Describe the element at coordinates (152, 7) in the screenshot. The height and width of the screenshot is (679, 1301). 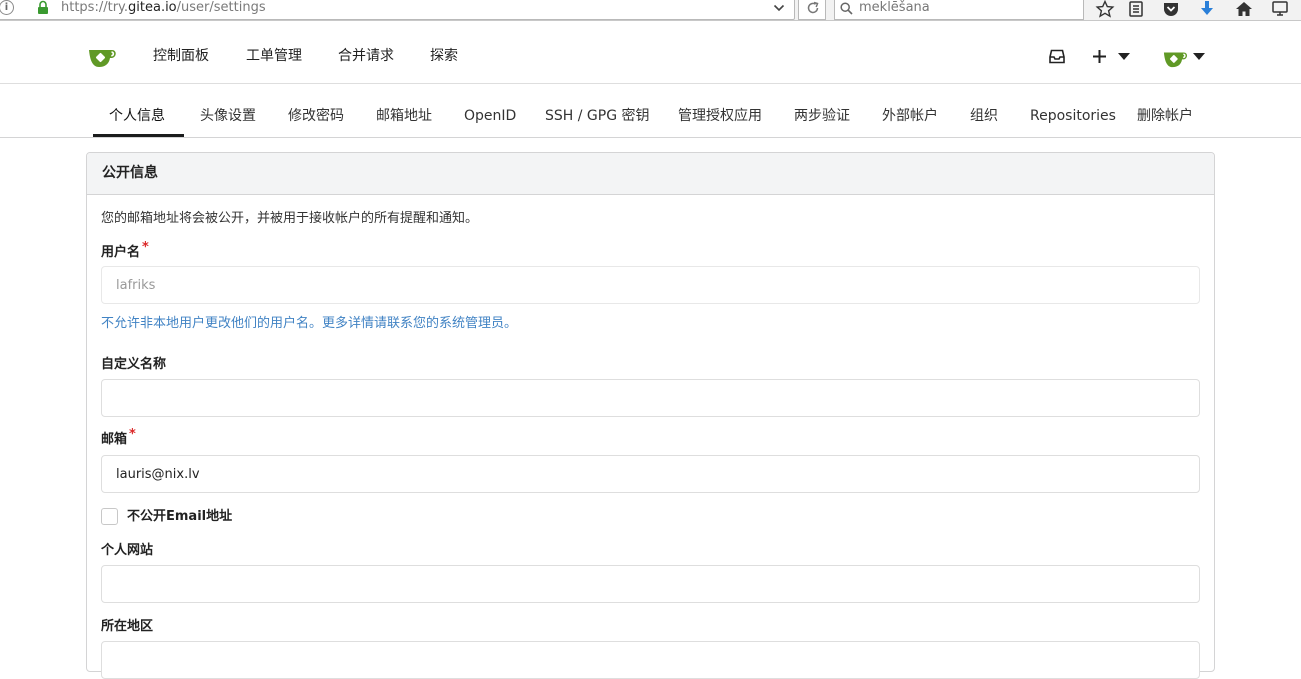
I see `url-host: gitea.io` at that location.